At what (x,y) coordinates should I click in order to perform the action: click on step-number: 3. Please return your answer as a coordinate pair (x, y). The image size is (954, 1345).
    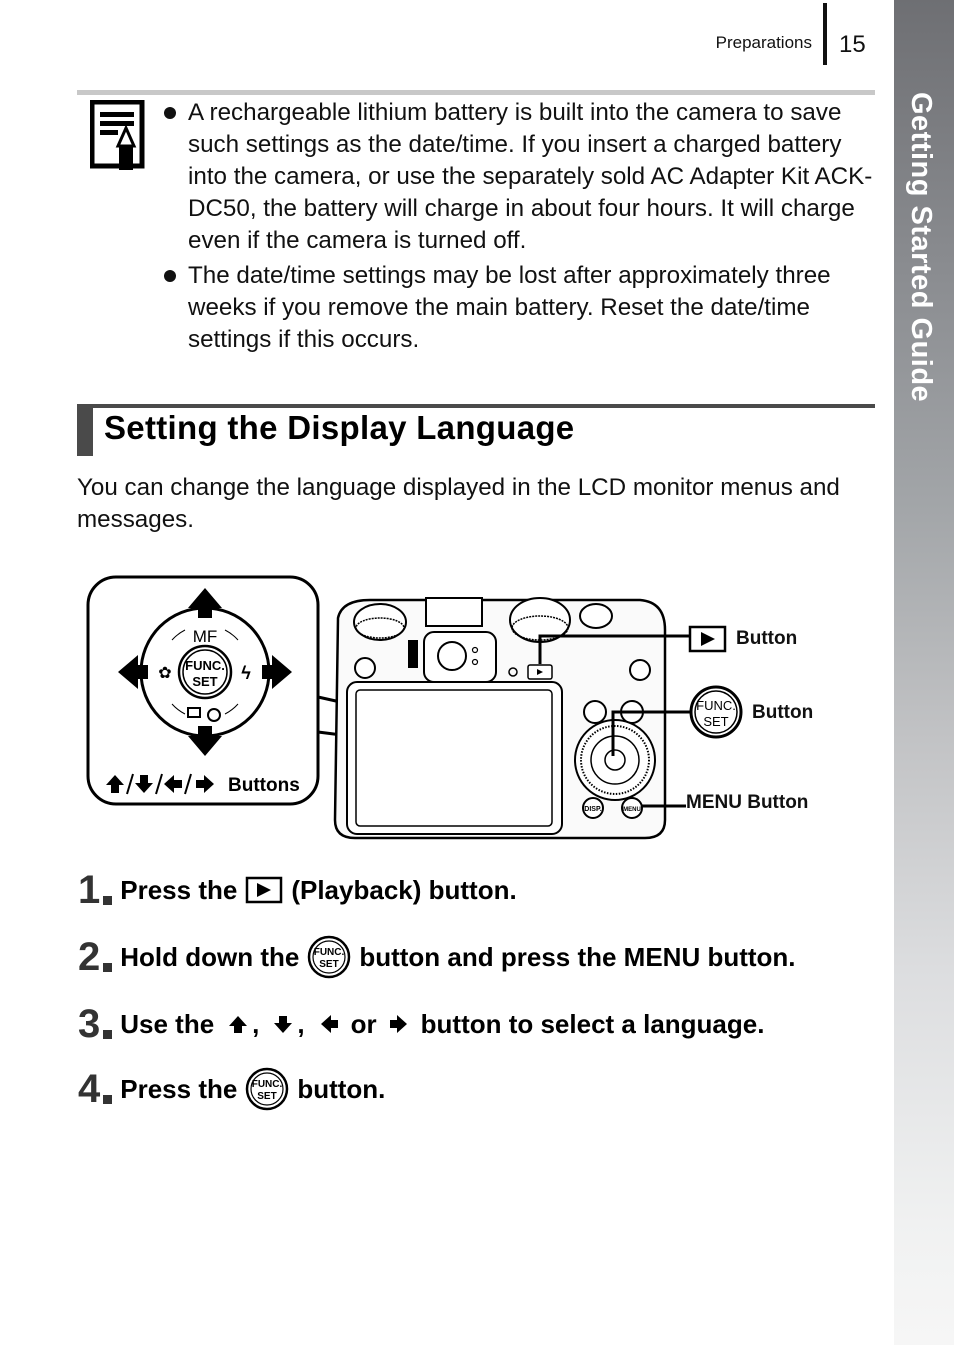
    Looking at the image, I should click on (89, 1024).